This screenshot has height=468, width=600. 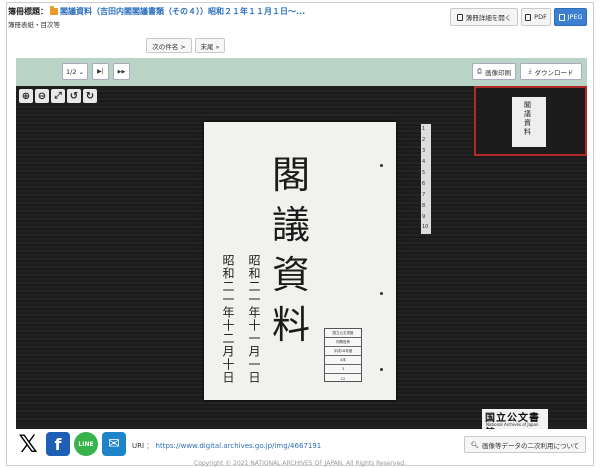 I want to click on secondary-use-button: 🔍︎ 画像等データの二次利用について, so click(x=525, y=444).